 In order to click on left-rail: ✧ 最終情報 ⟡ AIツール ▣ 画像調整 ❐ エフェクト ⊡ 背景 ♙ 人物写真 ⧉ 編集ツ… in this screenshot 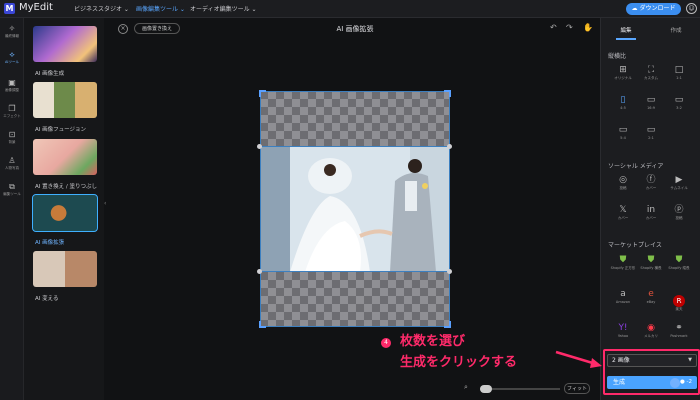, I will do `click(12, 209)`.